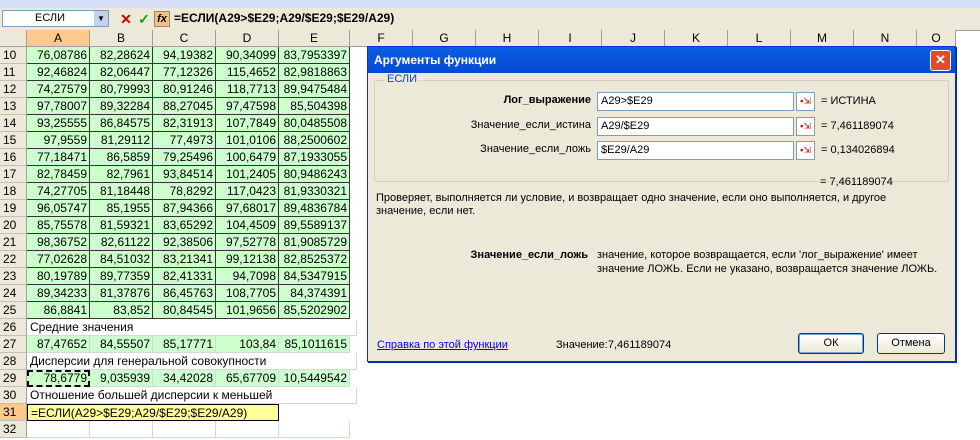 Image resolution: width=980 pixels, height=440 pixels. Describe the element at coordinates (101, 18) in the screenshot. I see `chevron-down-icon: ▼` at that location.